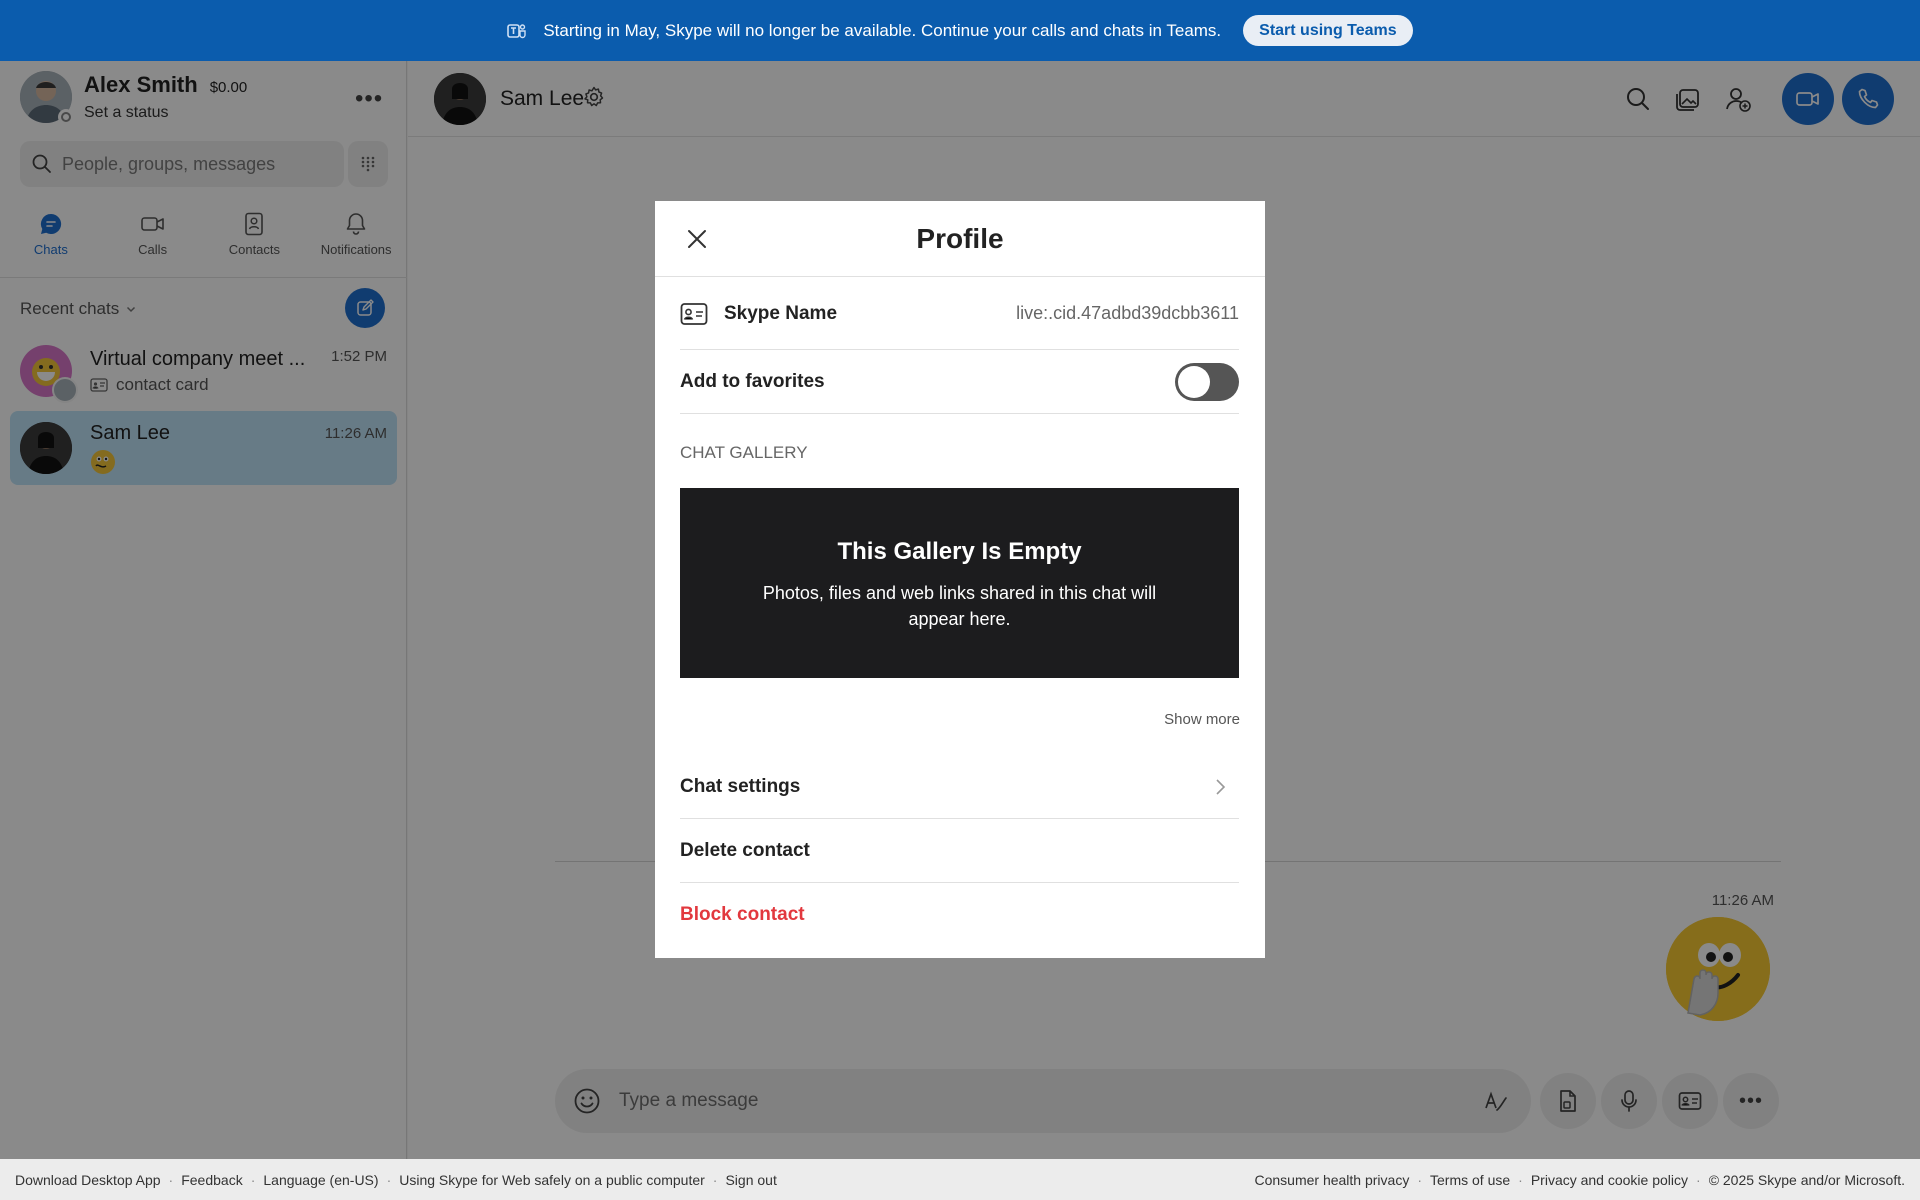  Describe the element at coordinates (745, 850) in the screenshot. I see `delete-contact-label: Delete contact` at that location.